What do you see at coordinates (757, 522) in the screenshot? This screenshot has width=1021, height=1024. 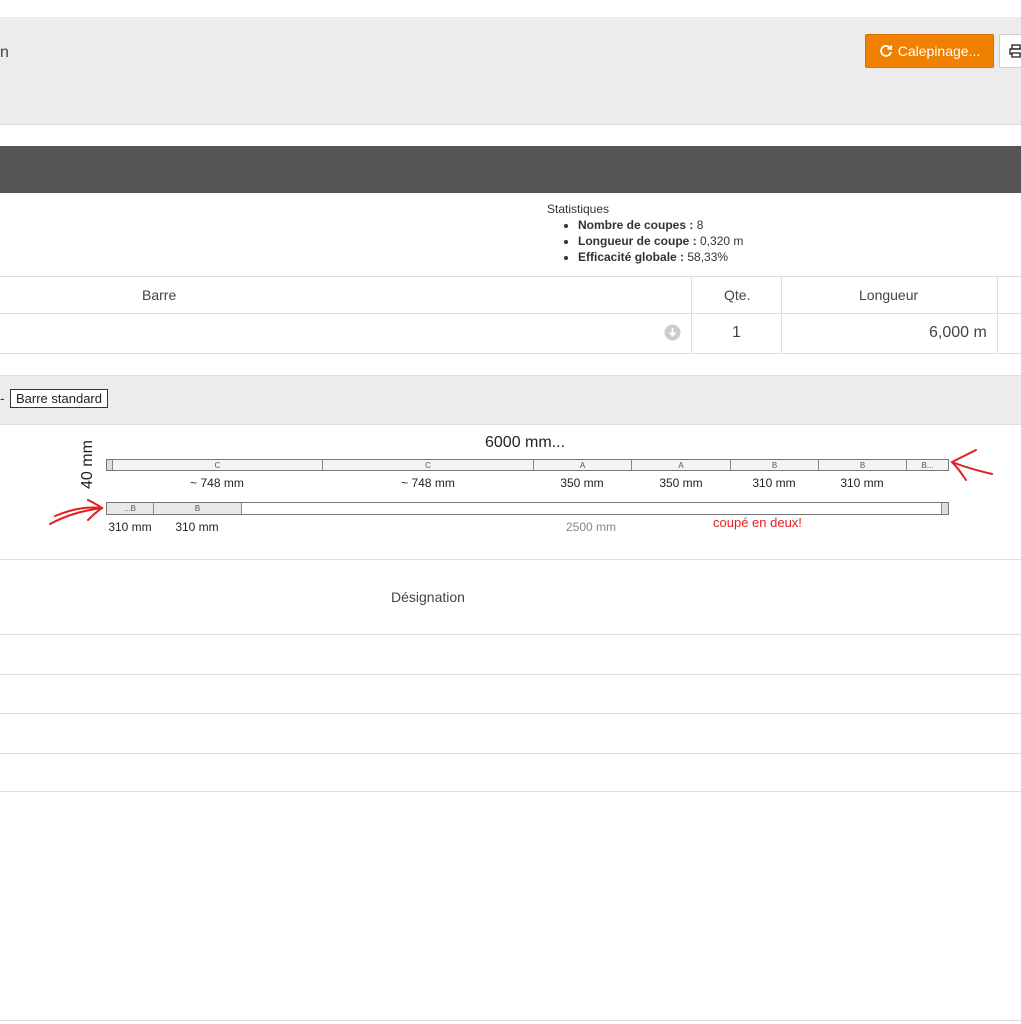 I see `cut-annotation: coupé en deux!` at bounding box center [757, 522].